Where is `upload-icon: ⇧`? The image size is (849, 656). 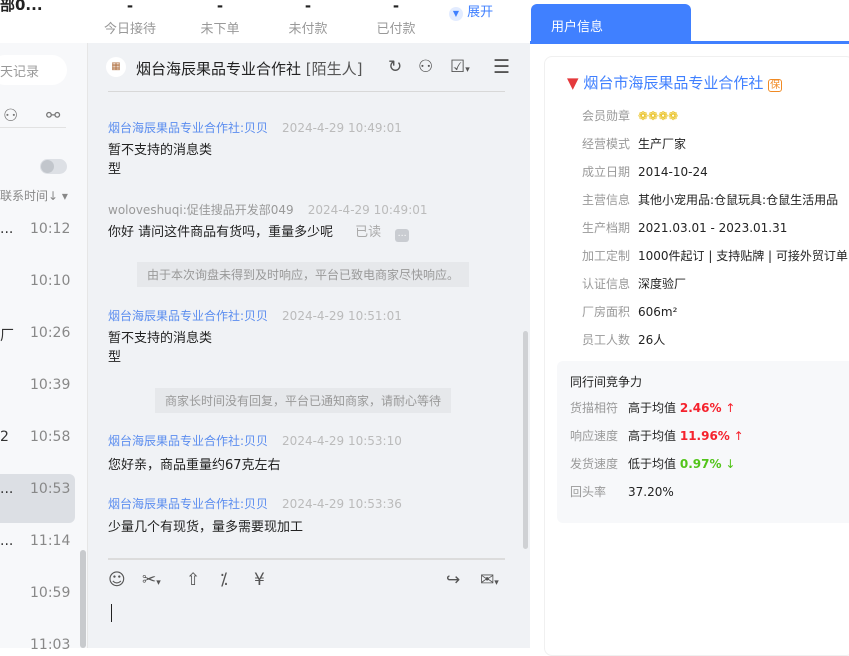 upload-icon: ⇧ is located at coordinates (193, 580).